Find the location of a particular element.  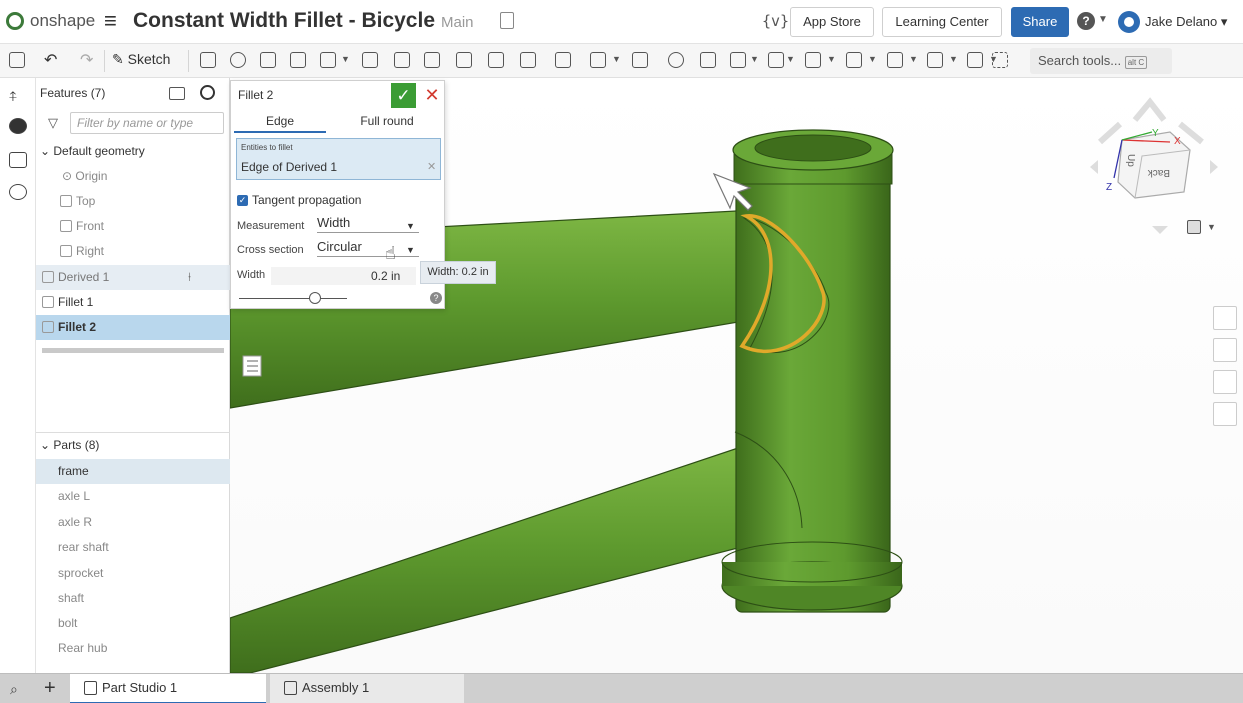

loft-icon is located at coordinates (298, 60).